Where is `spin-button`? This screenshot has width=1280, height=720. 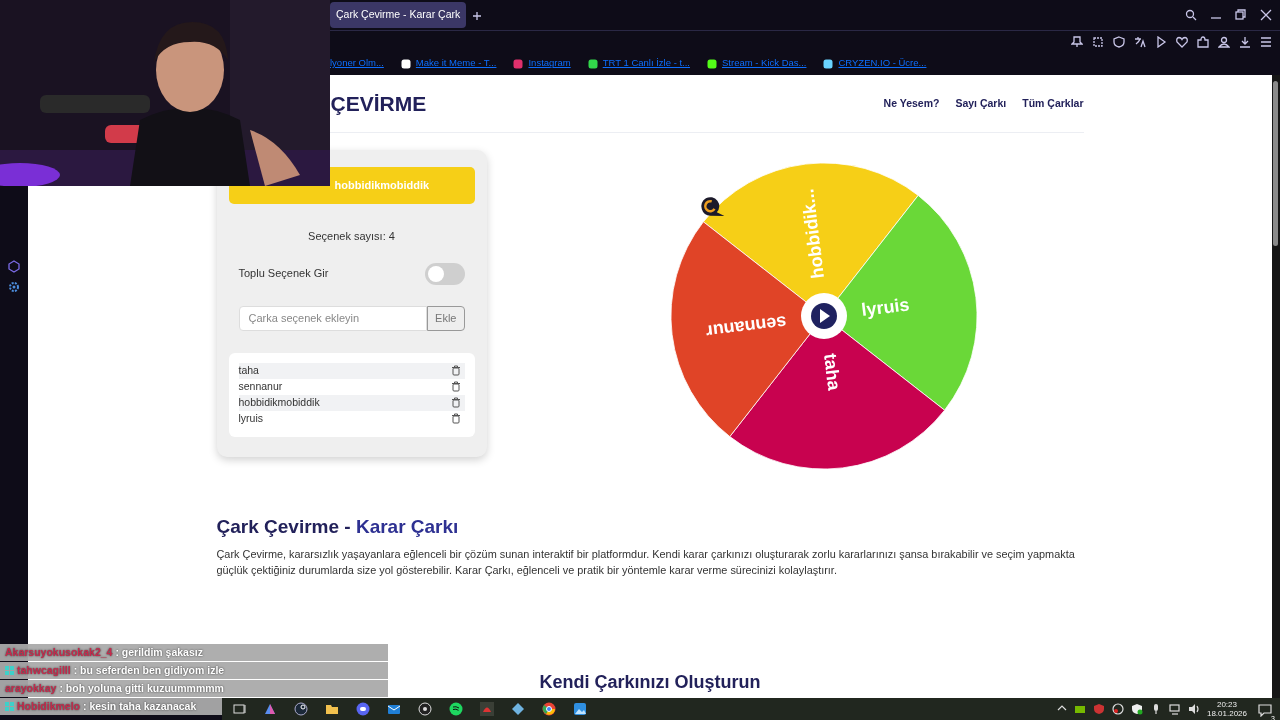
spin-button is located at coordinates (823, 316).